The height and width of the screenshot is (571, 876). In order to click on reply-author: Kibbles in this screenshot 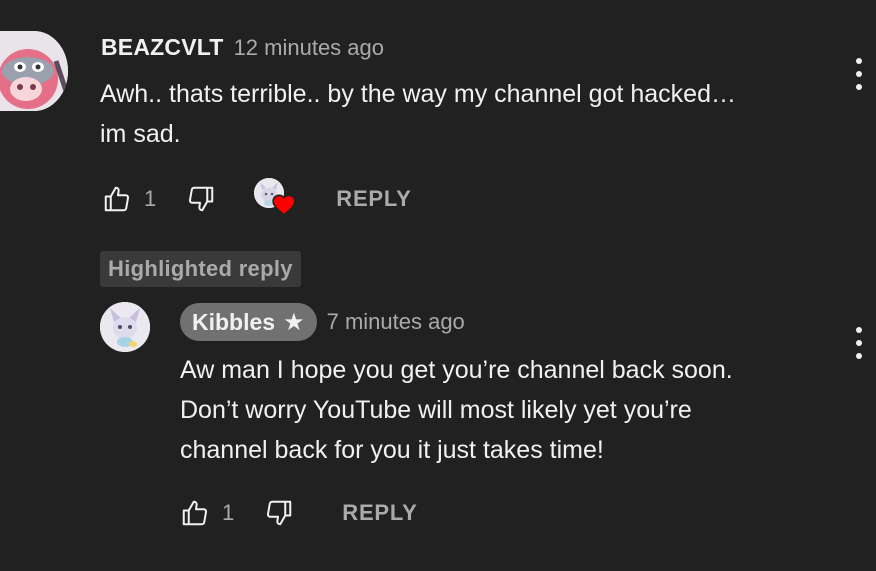, I will do `click(234, 321)`.